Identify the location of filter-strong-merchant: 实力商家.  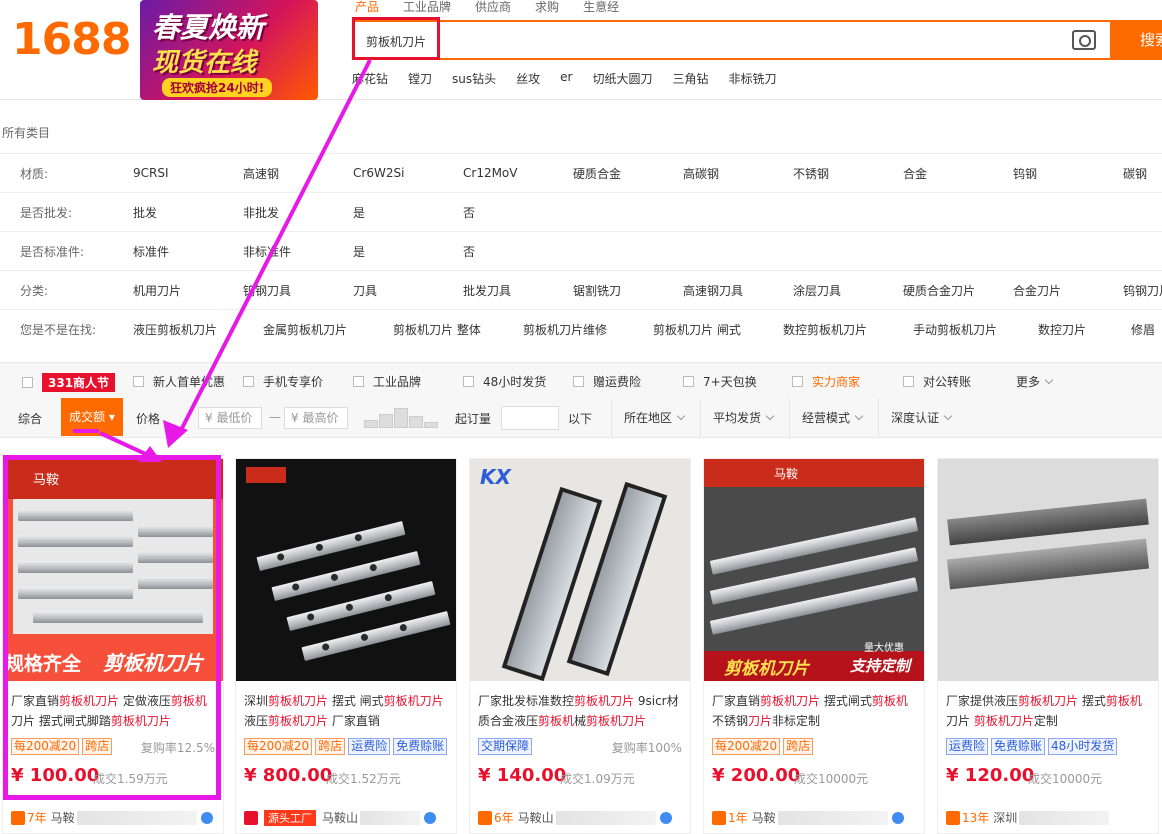
(826, 381).